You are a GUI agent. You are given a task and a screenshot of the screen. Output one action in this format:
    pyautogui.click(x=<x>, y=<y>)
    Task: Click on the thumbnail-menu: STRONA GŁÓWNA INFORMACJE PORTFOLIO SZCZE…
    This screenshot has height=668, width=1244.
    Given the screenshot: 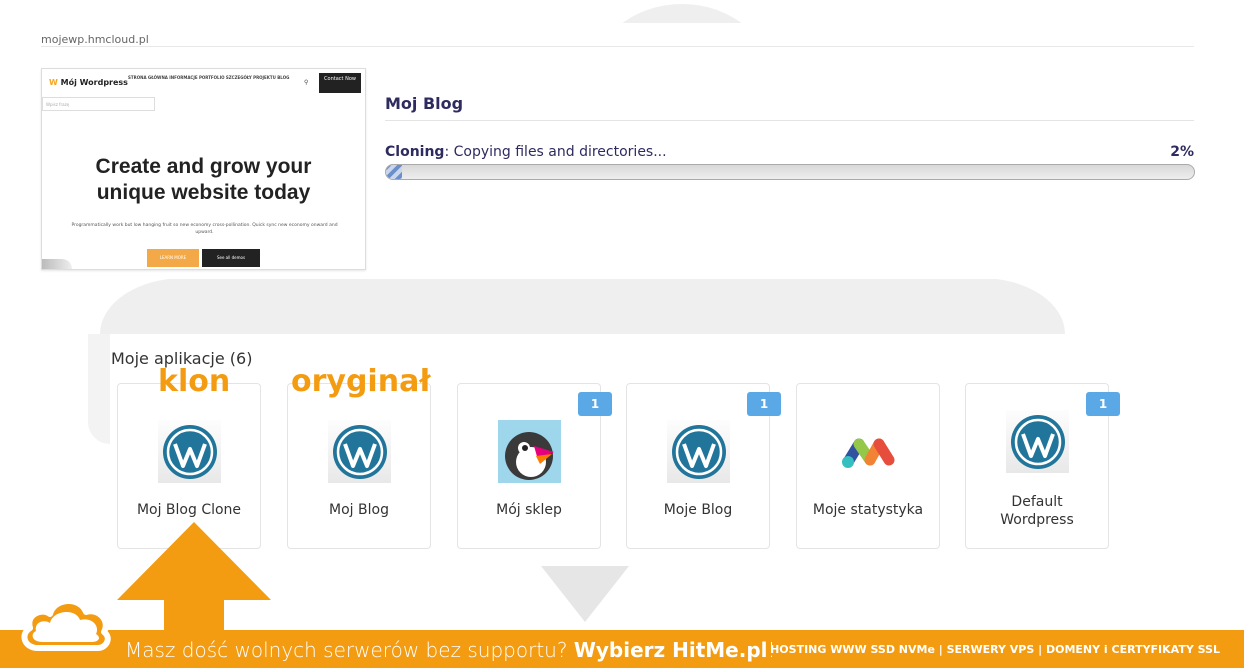 What is the action you would take?
    pyautogui.click(x=209, y=77)
    